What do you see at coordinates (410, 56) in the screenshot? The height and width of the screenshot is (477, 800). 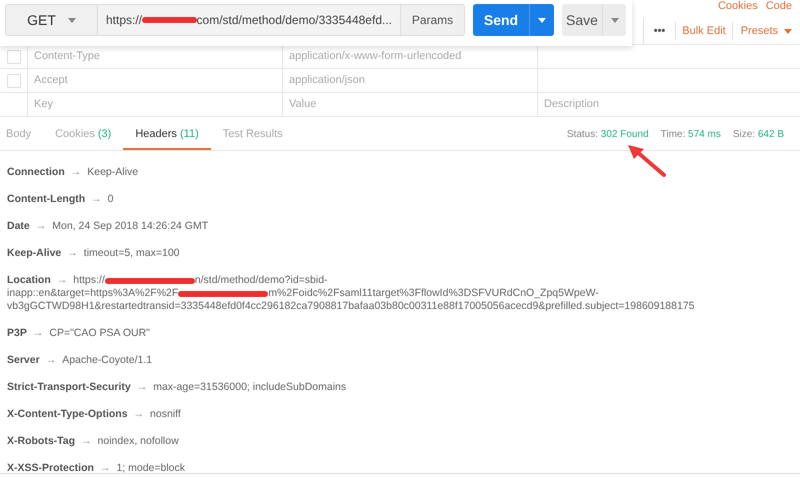 I see `value-cell: application/x-www-form-urlencoded` at bounding box center [410, 56].